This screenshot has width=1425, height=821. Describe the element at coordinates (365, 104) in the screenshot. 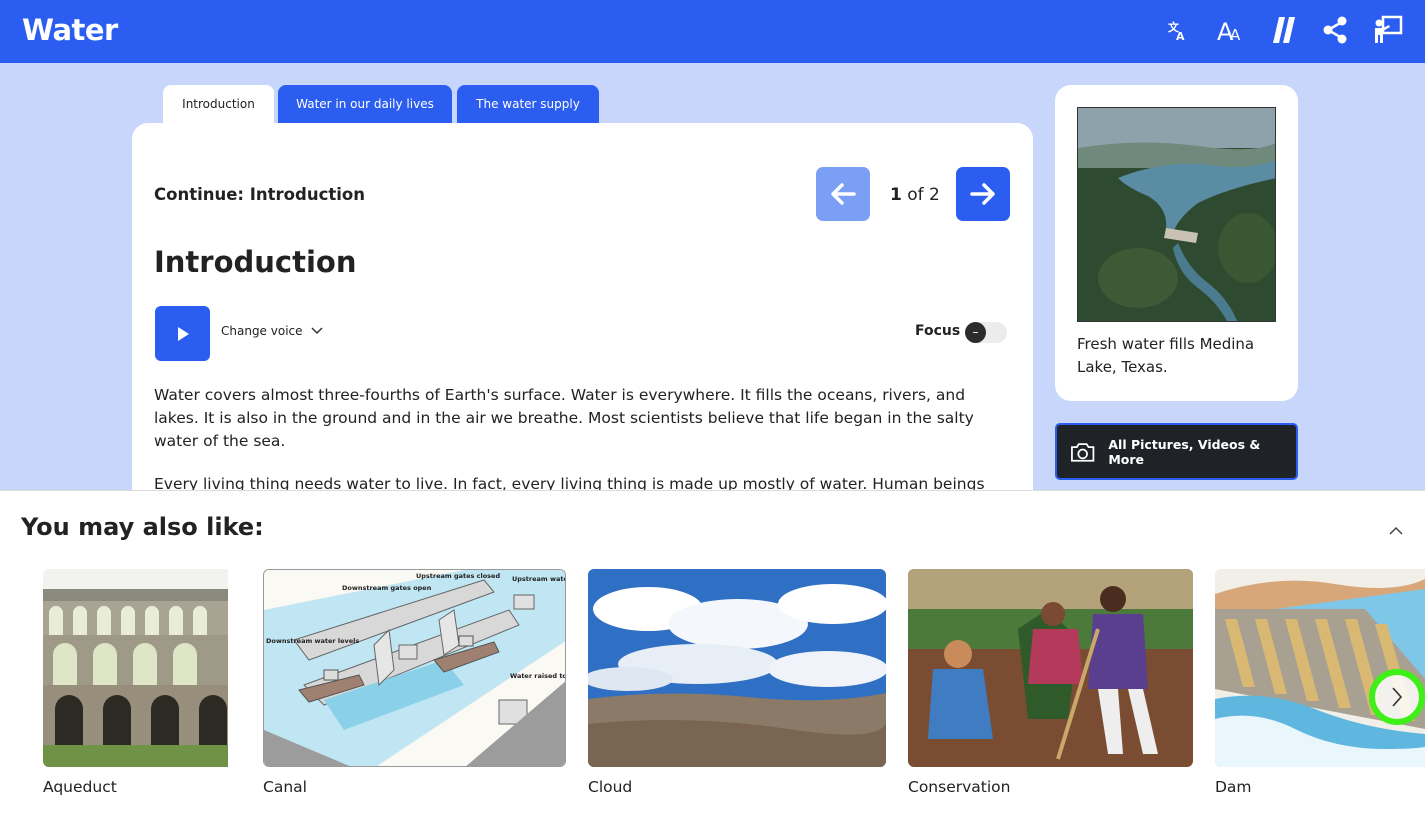

I see `tab-water-in-our-daily-lives: Water in our daily lives` at that location.